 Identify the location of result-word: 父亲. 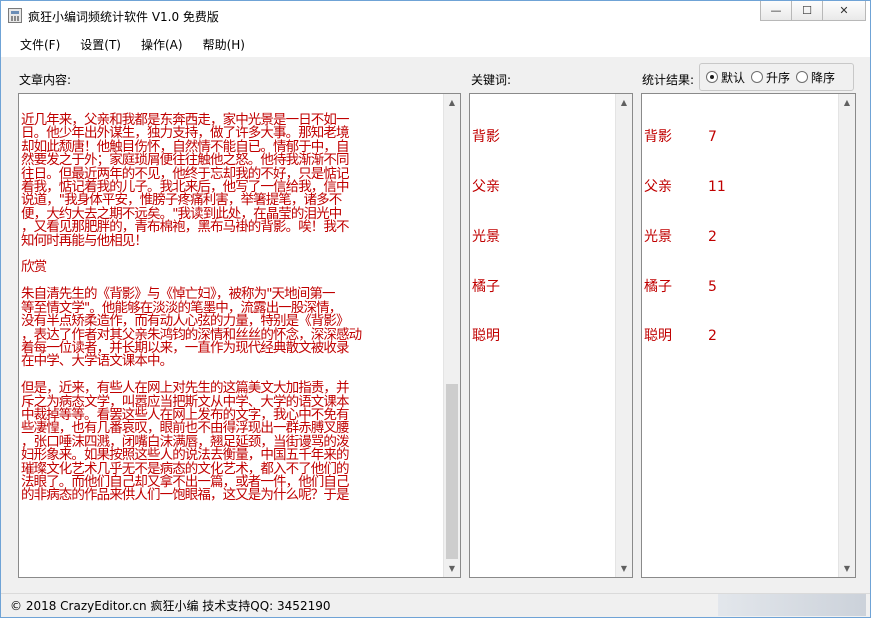
(658, 186).